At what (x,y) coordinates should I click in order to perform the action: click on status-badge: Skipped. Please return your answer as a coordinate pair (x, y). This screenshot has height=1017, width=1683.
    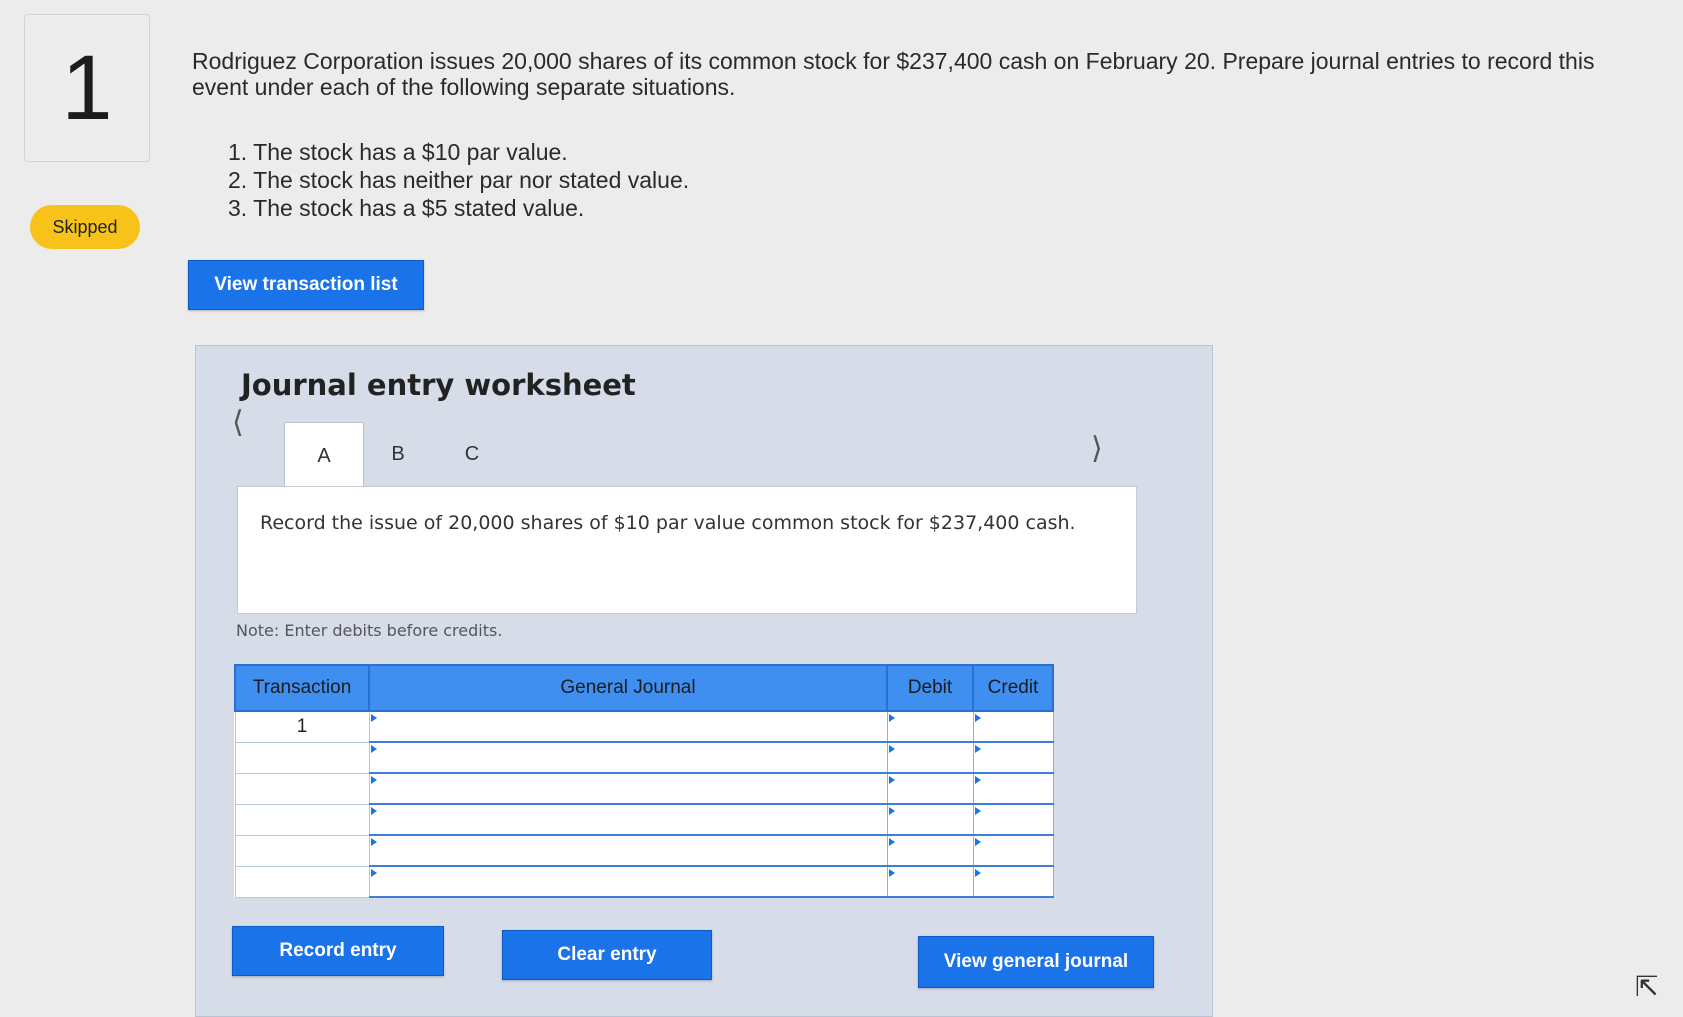
    Looking at the image, I should click on (85, 227).